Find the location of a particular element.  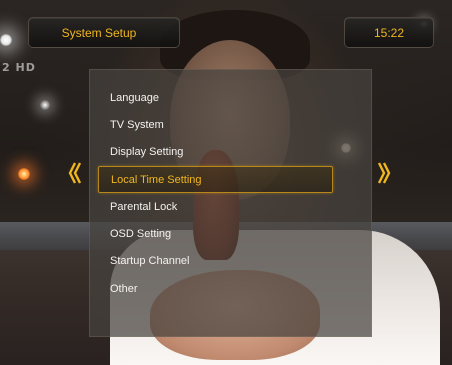

menu-item-language: Language is located at coordinates (230, 97).